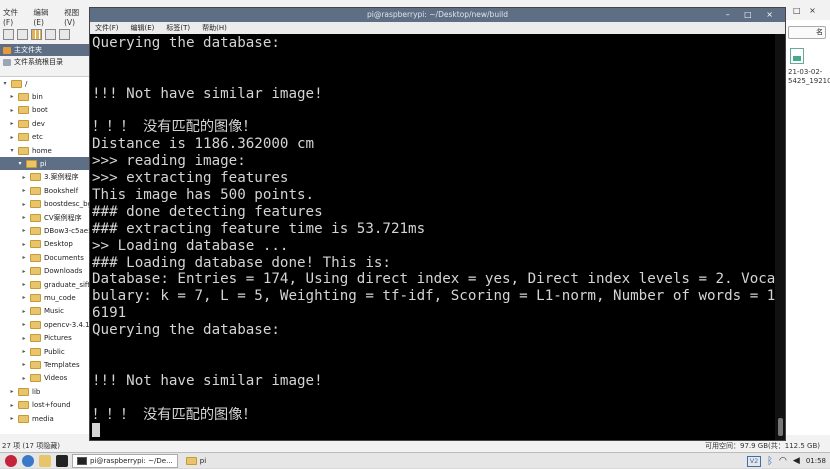 The image size is (830, 469). I want to click on task-file-manager: pi, so click(196, 461).